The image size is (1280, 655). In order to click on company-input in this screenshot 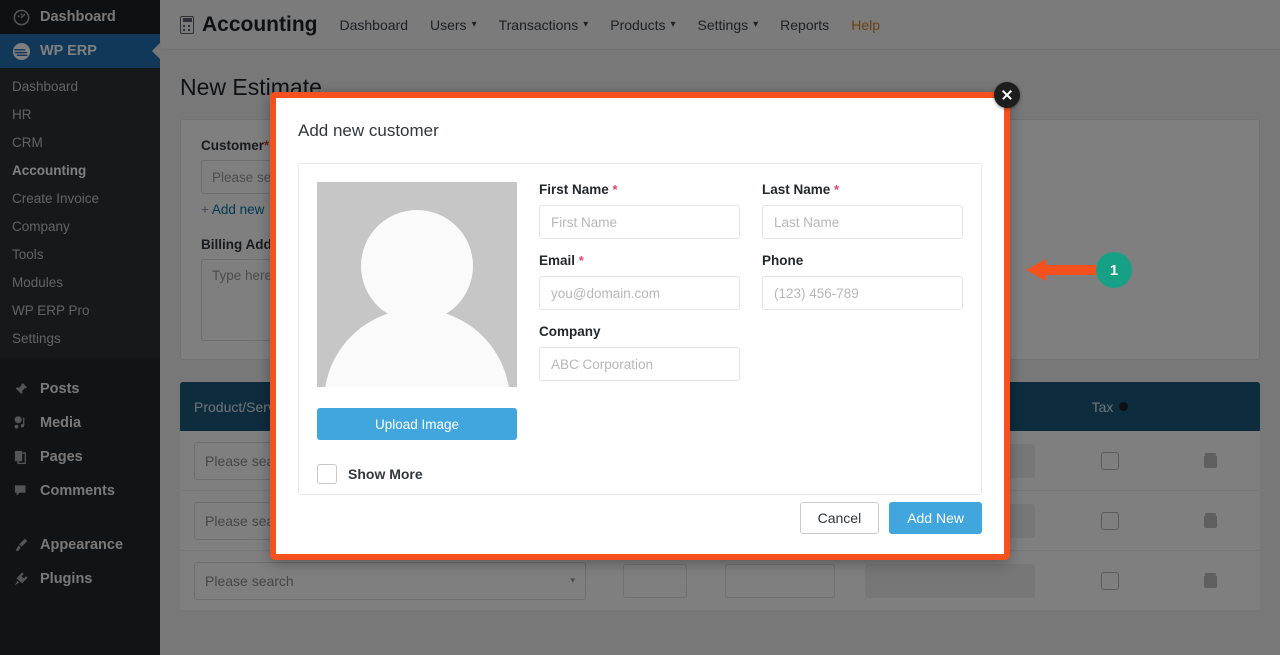, I will do `click(639, 364)`.